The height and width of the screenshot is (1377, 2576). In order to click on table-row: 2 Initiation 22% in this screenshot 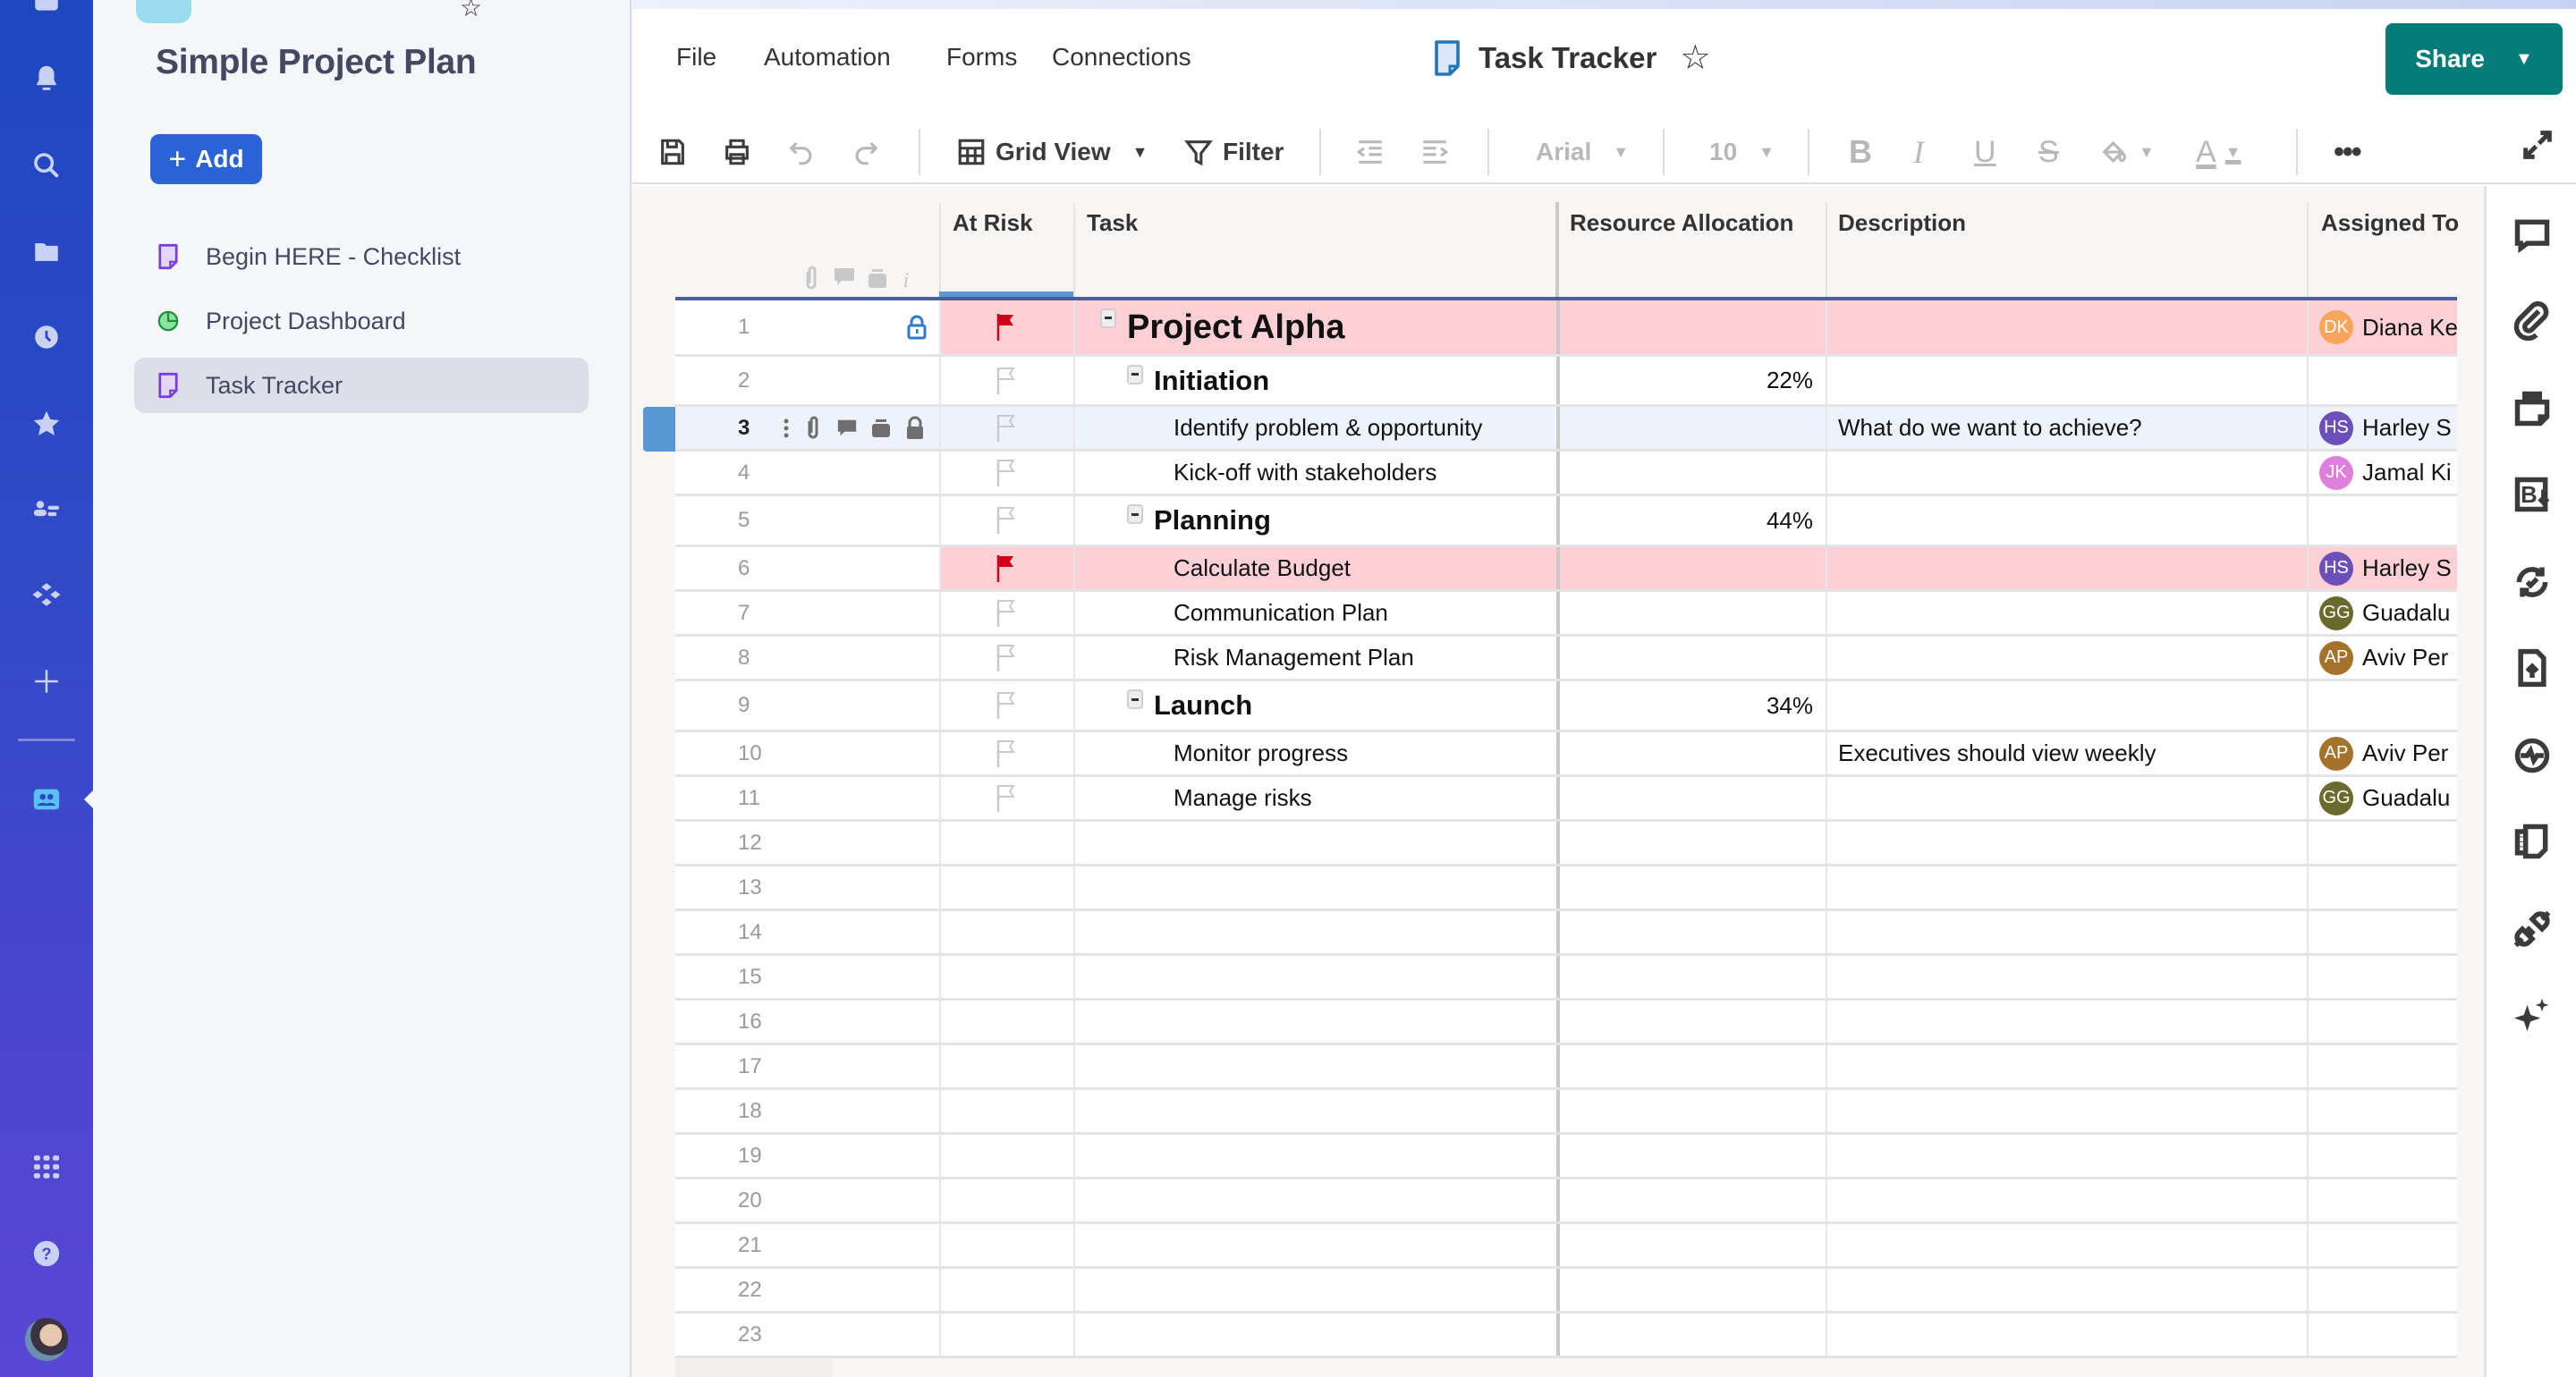, I will do `click(1566, 382)`.